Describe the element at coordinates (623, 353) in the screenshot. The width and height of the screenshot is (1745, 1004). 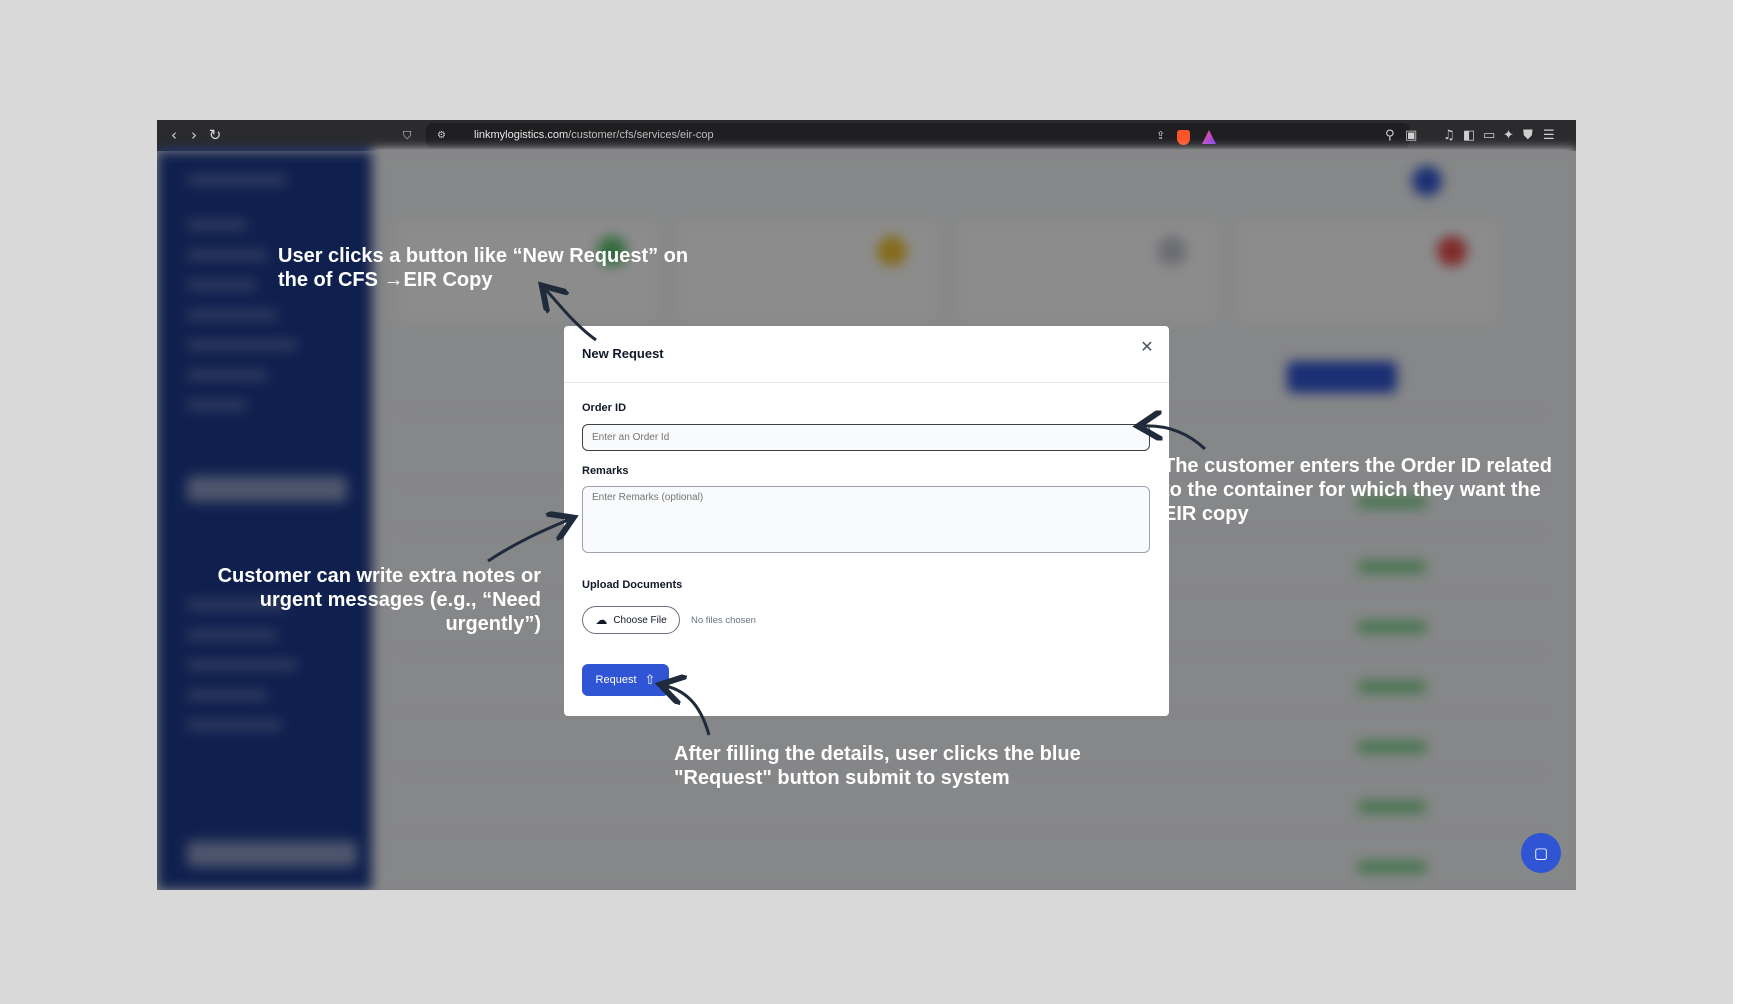
I see `modal-title: New Request` at that location.